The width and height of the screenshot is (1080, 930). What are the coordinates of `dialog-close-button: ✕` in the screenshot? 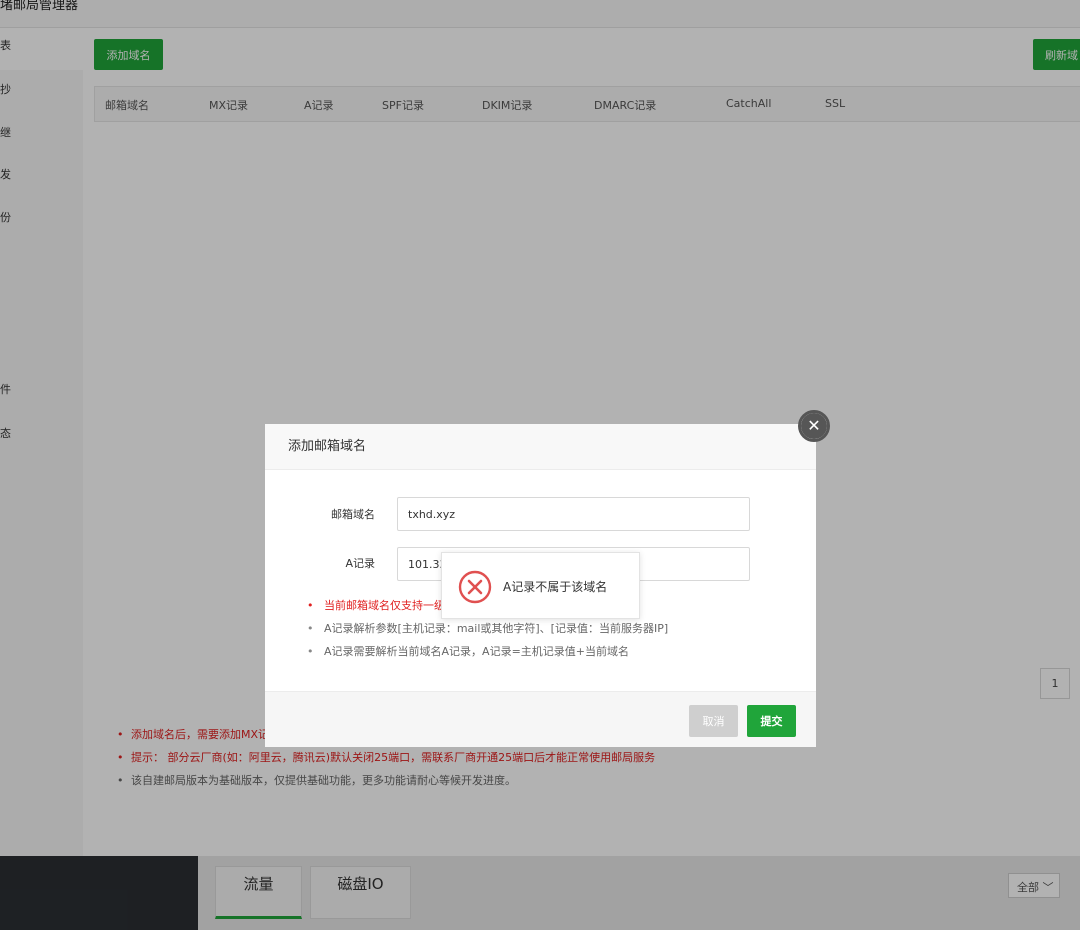 It's located at (814, 426).